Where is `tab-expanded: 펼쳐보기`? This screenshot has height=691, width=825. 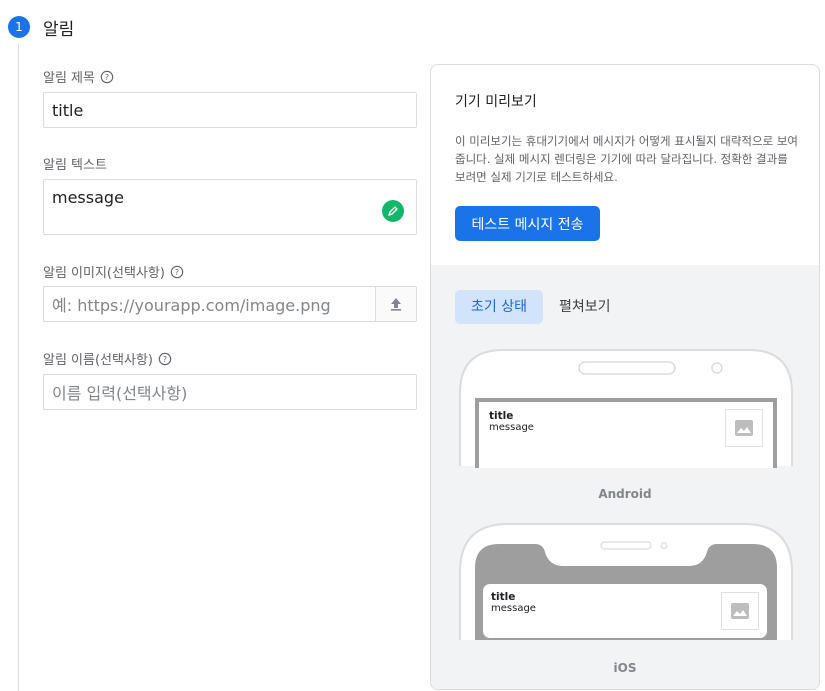
tab-expanded: 펼쳐보기 is located at coordinates (585, 307).